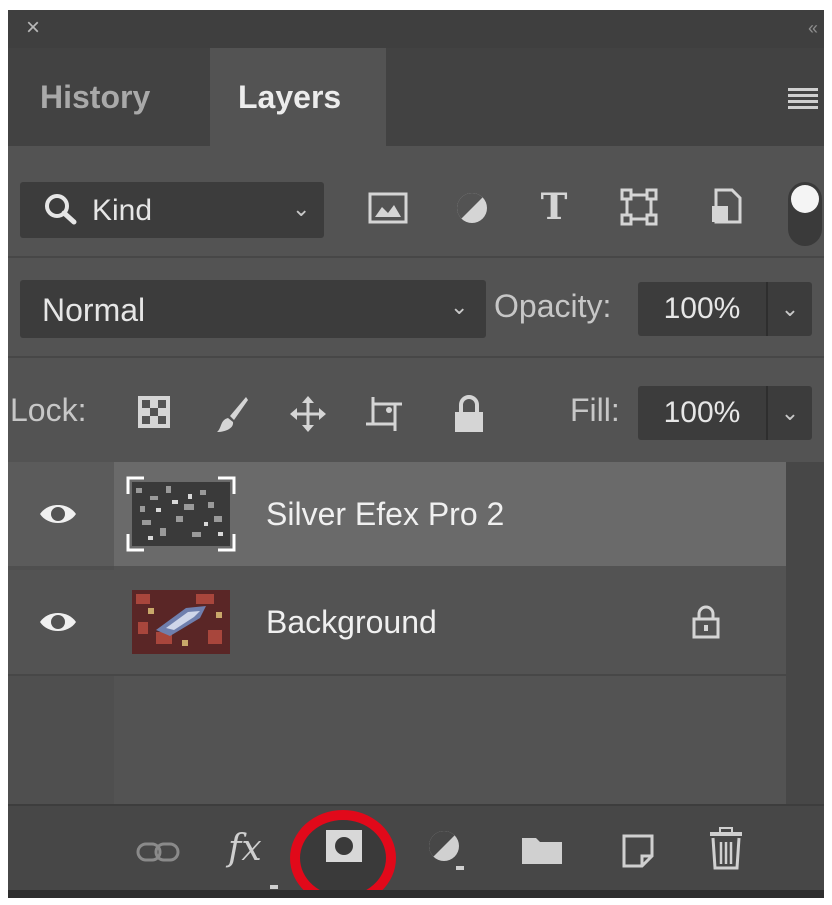 The width and height of the screenshot is (832, 905). I want to click on new-layer-icon, so click(638, 852).